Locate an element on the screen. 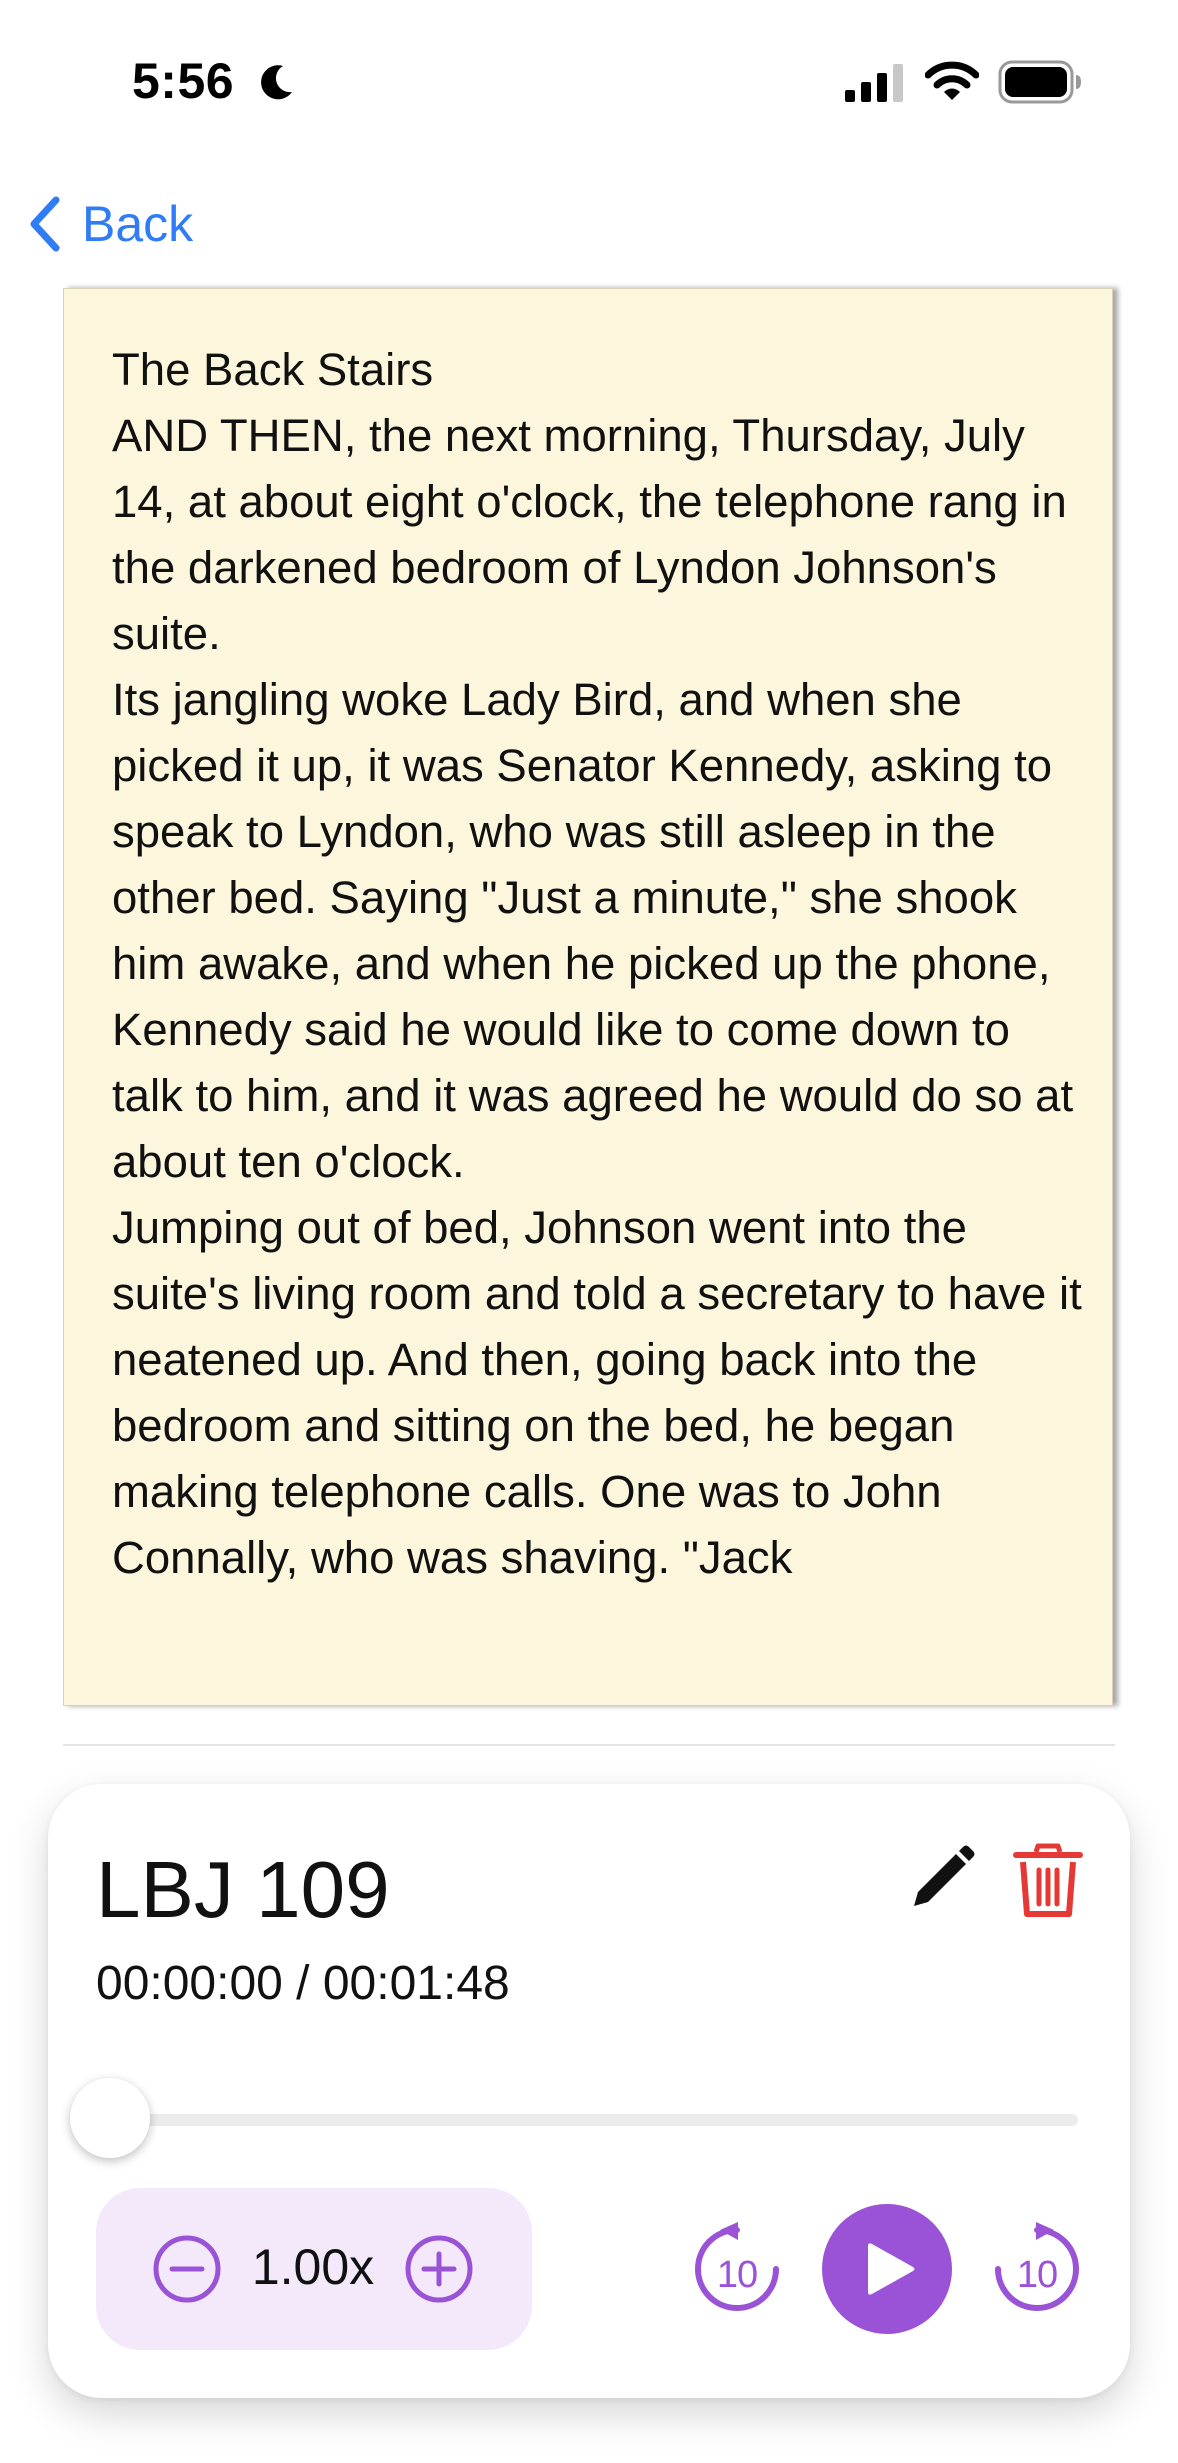  chevron-left-icon is located at coordinates (45, 224).